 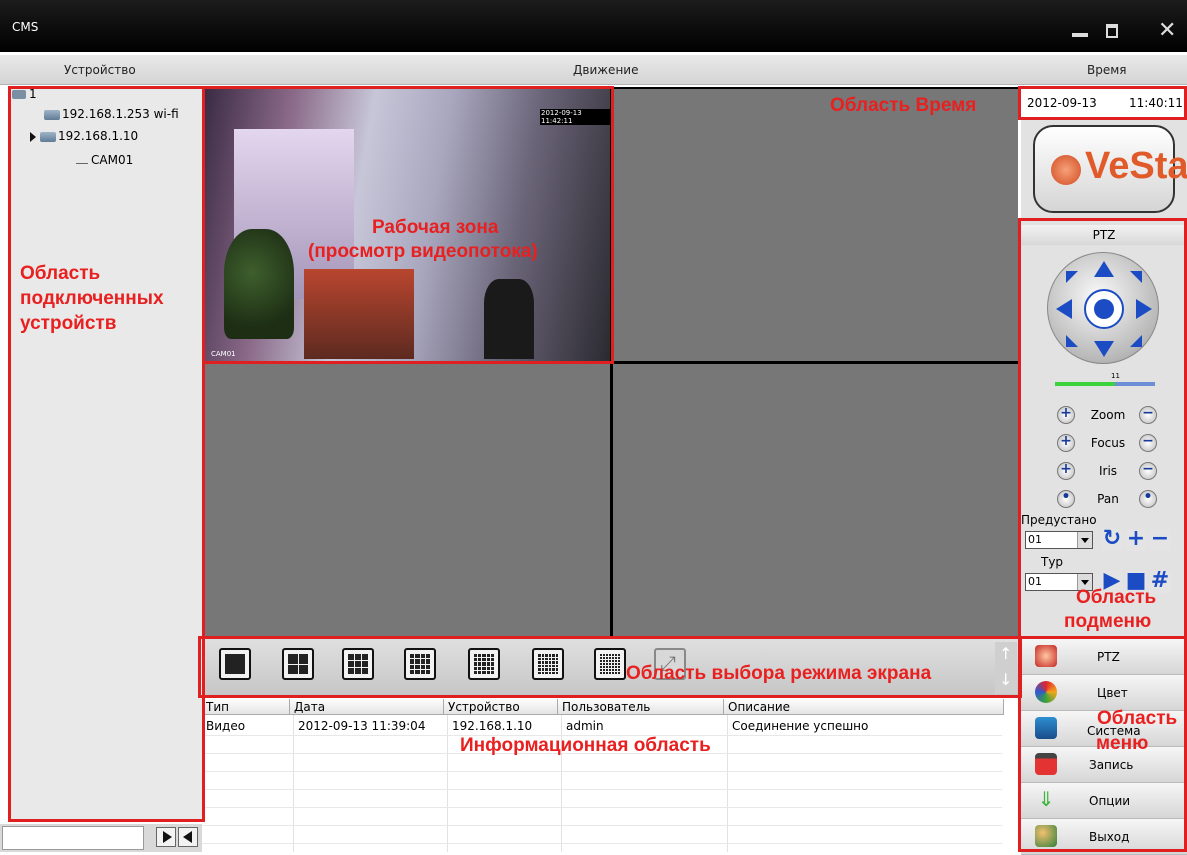 What do you see at coordinates (435, 227) in the screenshot?
I see `annotation-workzone-line1: Рабочая зона` at bounding box center [435, 227].